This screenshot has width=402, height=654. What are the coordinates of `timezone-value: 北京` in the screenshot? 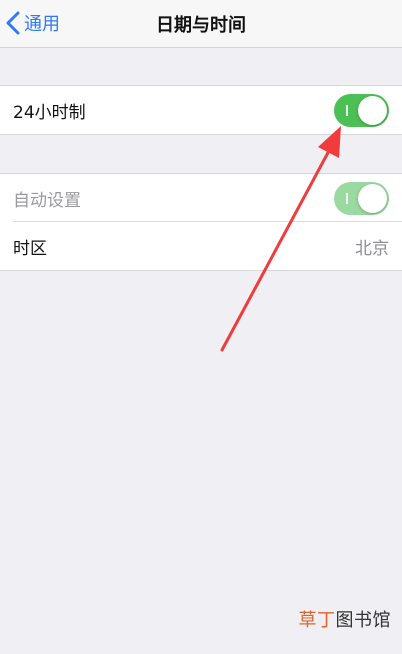 It's located at (372, 248).